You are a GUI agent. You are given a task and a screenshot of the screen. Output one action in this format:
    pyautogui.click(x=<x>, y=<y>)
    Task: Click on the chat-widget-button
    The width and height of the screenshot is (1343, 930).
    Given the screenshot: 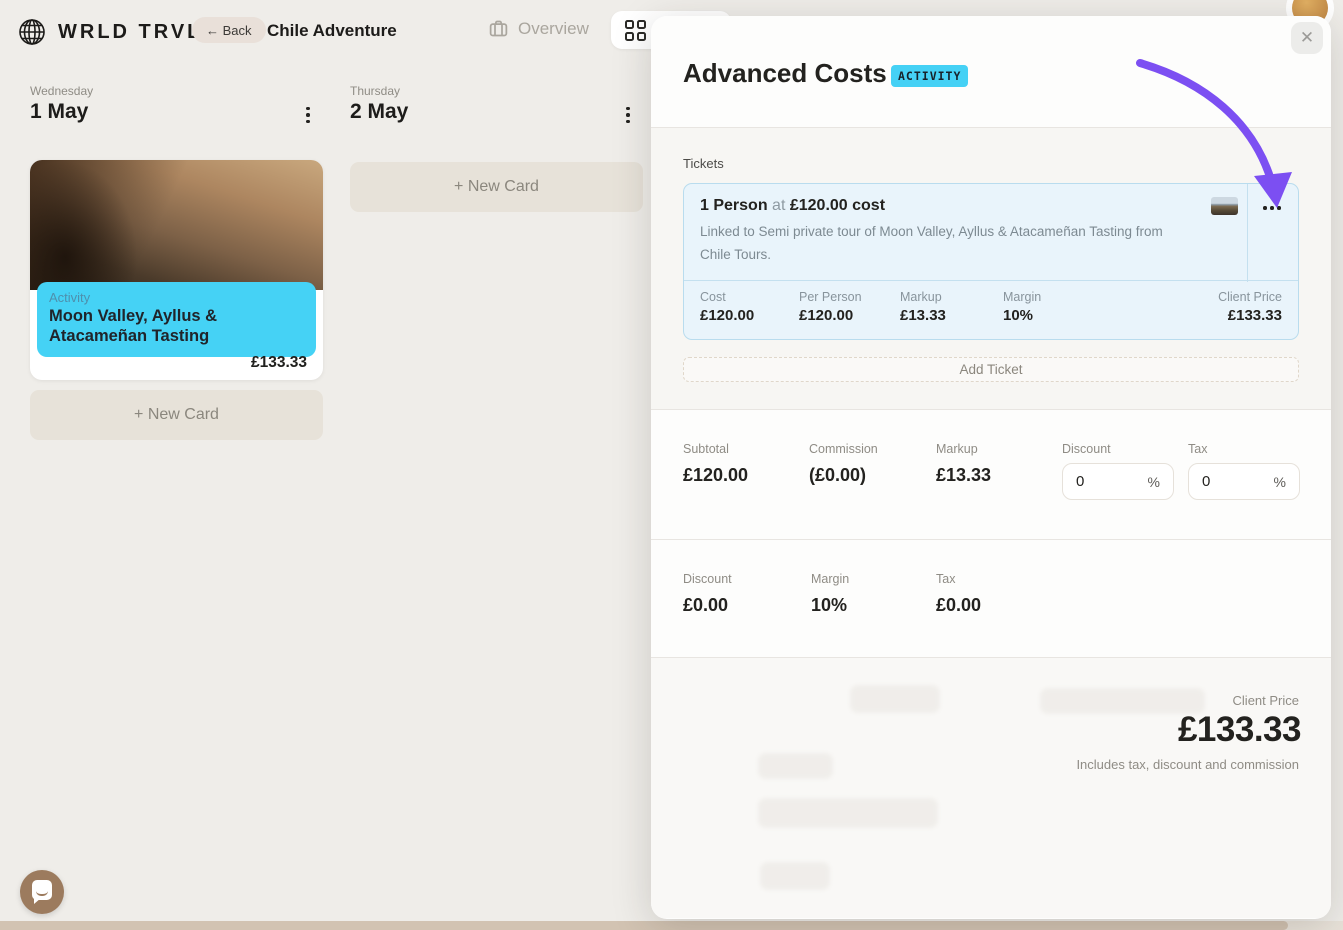 What is the action you would take?
    pyautogui.click(x=42, y=892)
    